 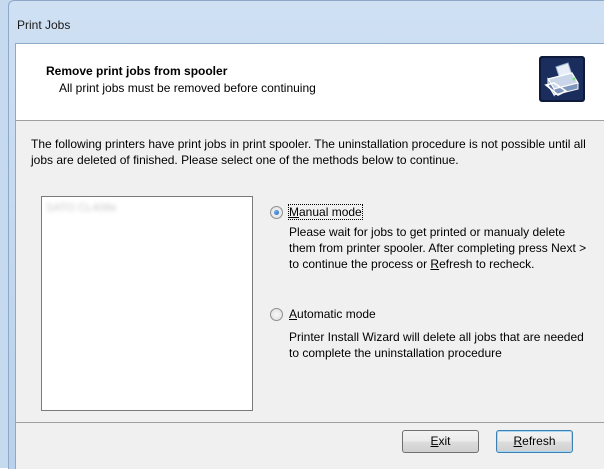 What do you see at coordinates (276, 314) in the screenshot?
I see `automatic-mode-radio` at bounding box center [276, 314].